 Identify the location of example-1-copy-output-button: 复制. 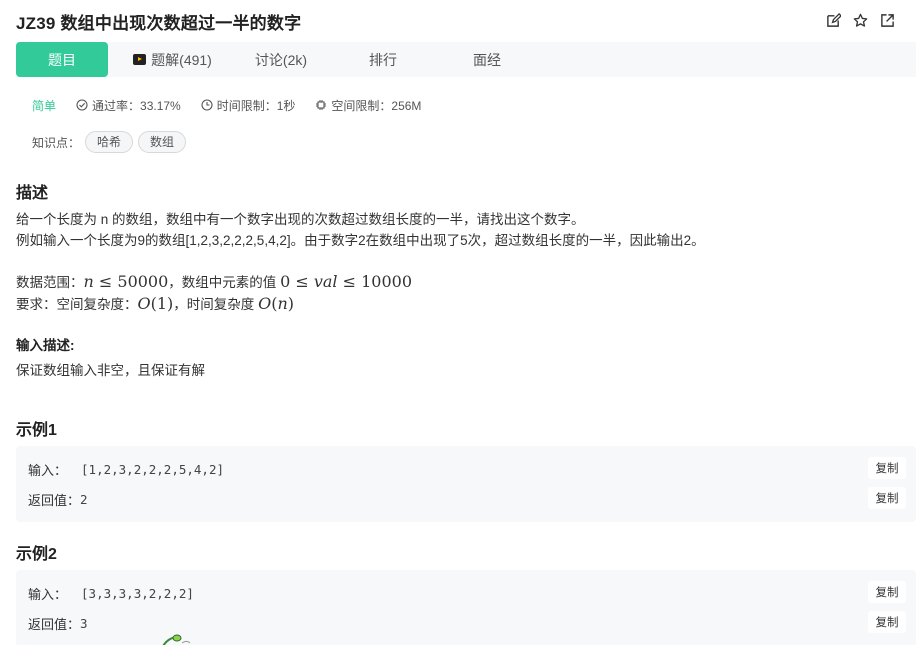
(887, 498).